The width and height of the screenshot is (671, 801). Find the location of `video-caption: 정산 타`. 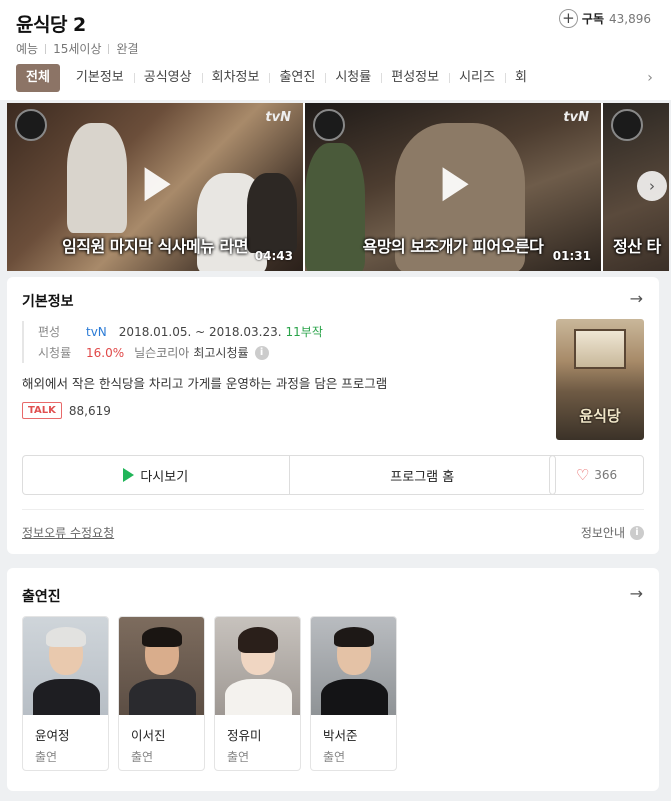

video-caption: 정산 타 is located at coordinates (637, 246).